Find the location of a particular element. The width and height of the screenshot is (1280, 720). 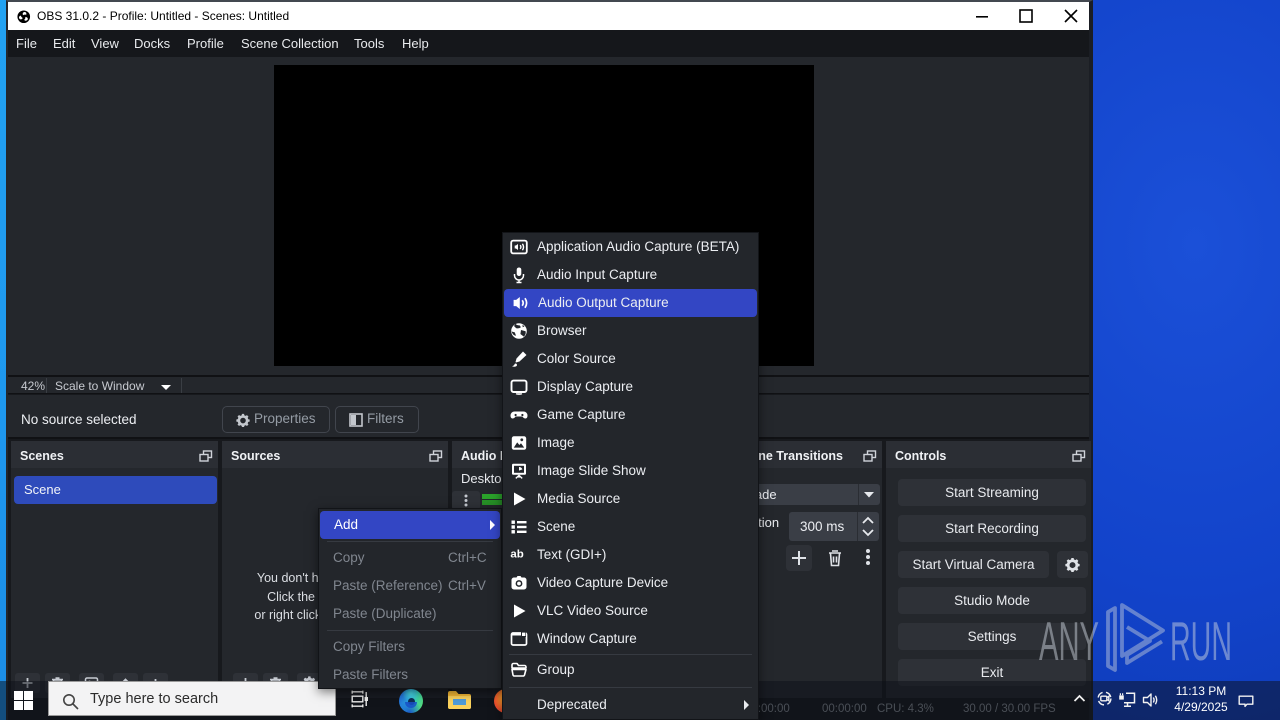

svg-text: ab is located at coordinates (516, 554).